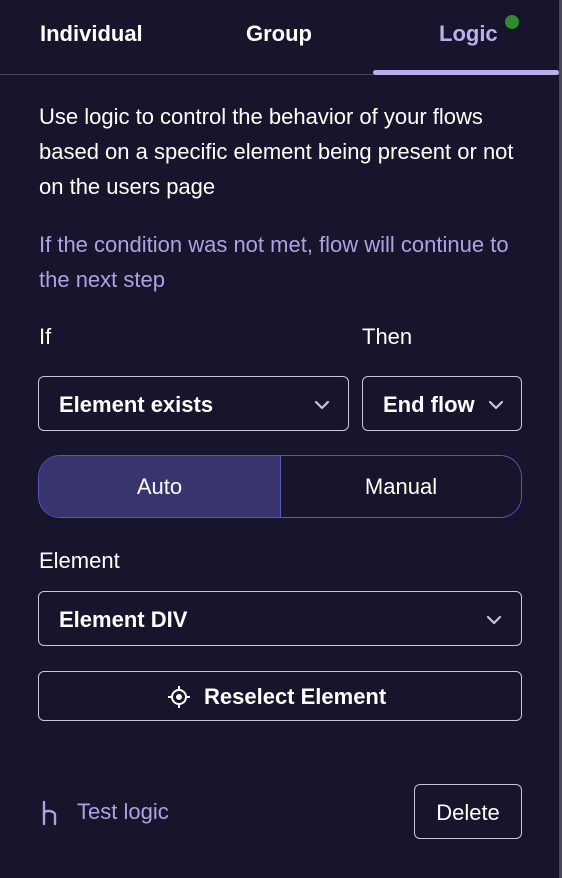 This screenshot has width=562, height=878. What do you see at coordinates (79, 560) in the screenshot?
I see `element-label: Element` at bounding box center [79, 560].